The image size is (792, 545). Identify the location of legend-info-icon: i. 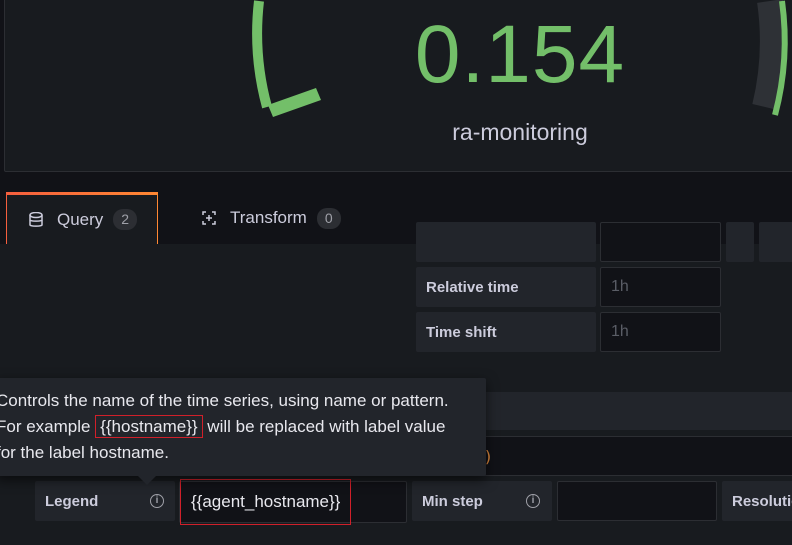
(157, 501).